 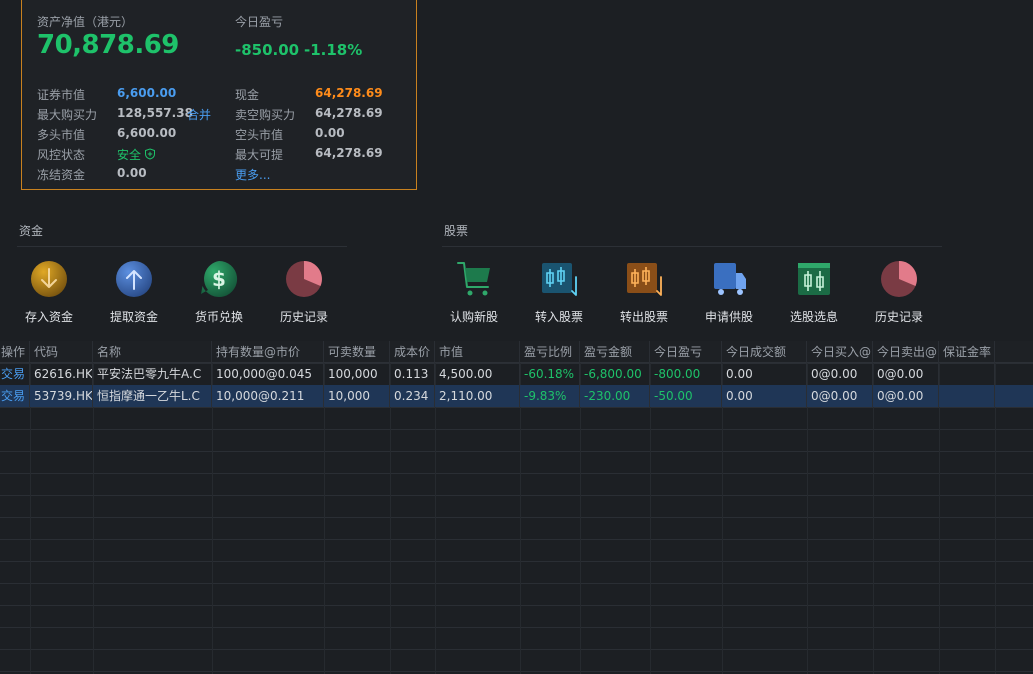 What do you see at coordinates (129, 155) in the screenshot?
I see `risk-status-value: 安全` at bounding box center [129, 155].